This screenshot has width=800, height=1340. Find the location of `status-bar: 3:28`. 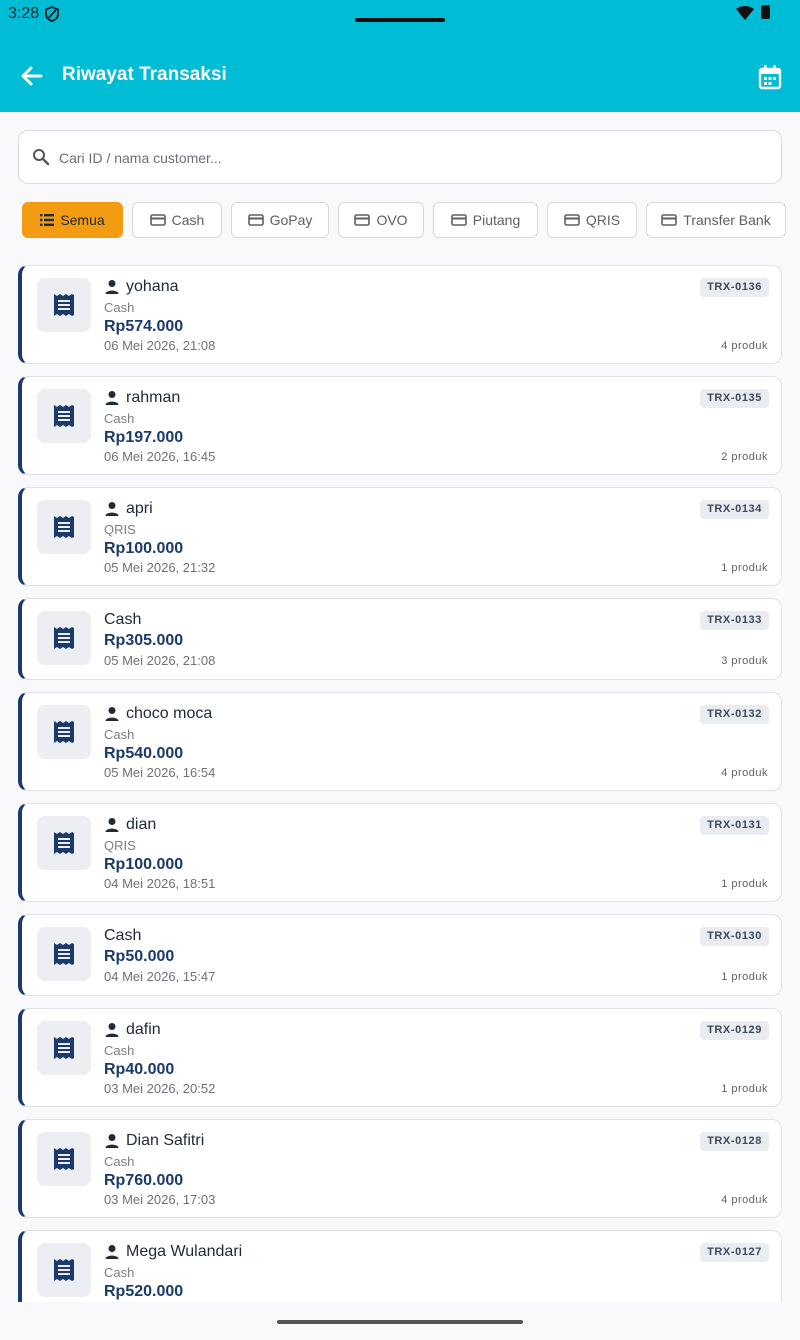

status-bar: 3:28 is located at coordinates (400, 15).